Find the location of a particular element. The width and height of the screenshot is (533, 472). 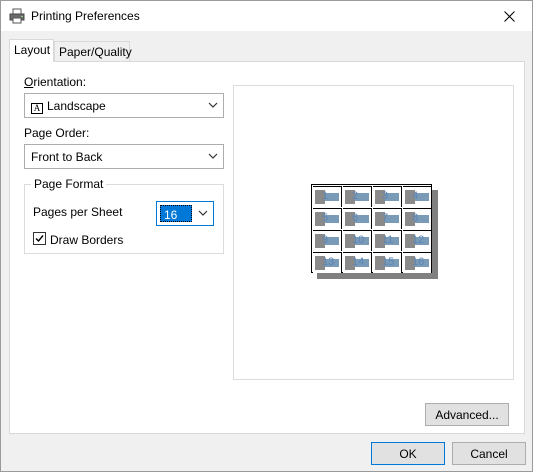

preview-page-cell: 2 is located at coordinates (357, 196).